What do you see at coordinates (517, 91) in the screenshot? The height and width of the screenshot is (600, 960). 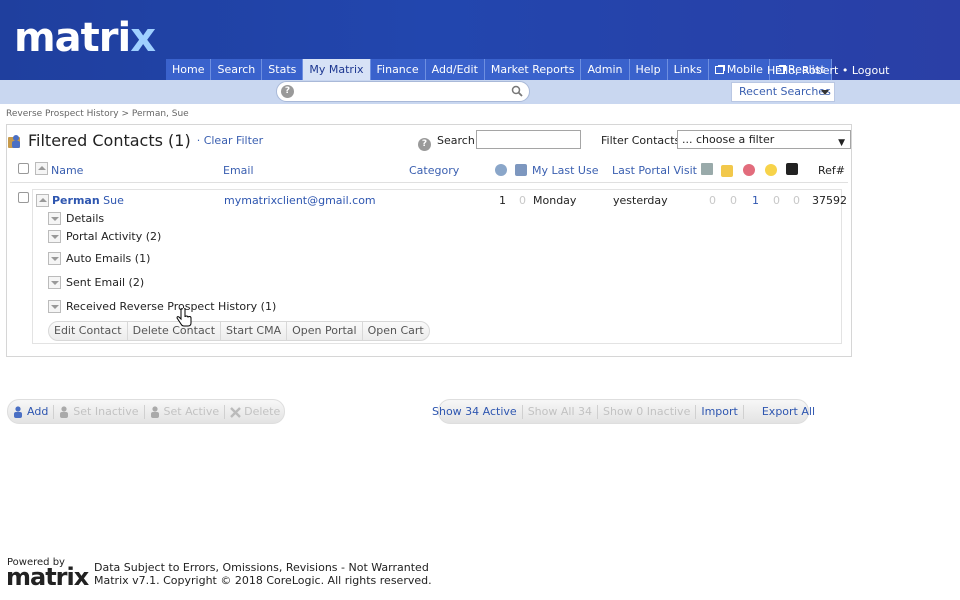 I see `search-icon` at bounding box center [517, 91].